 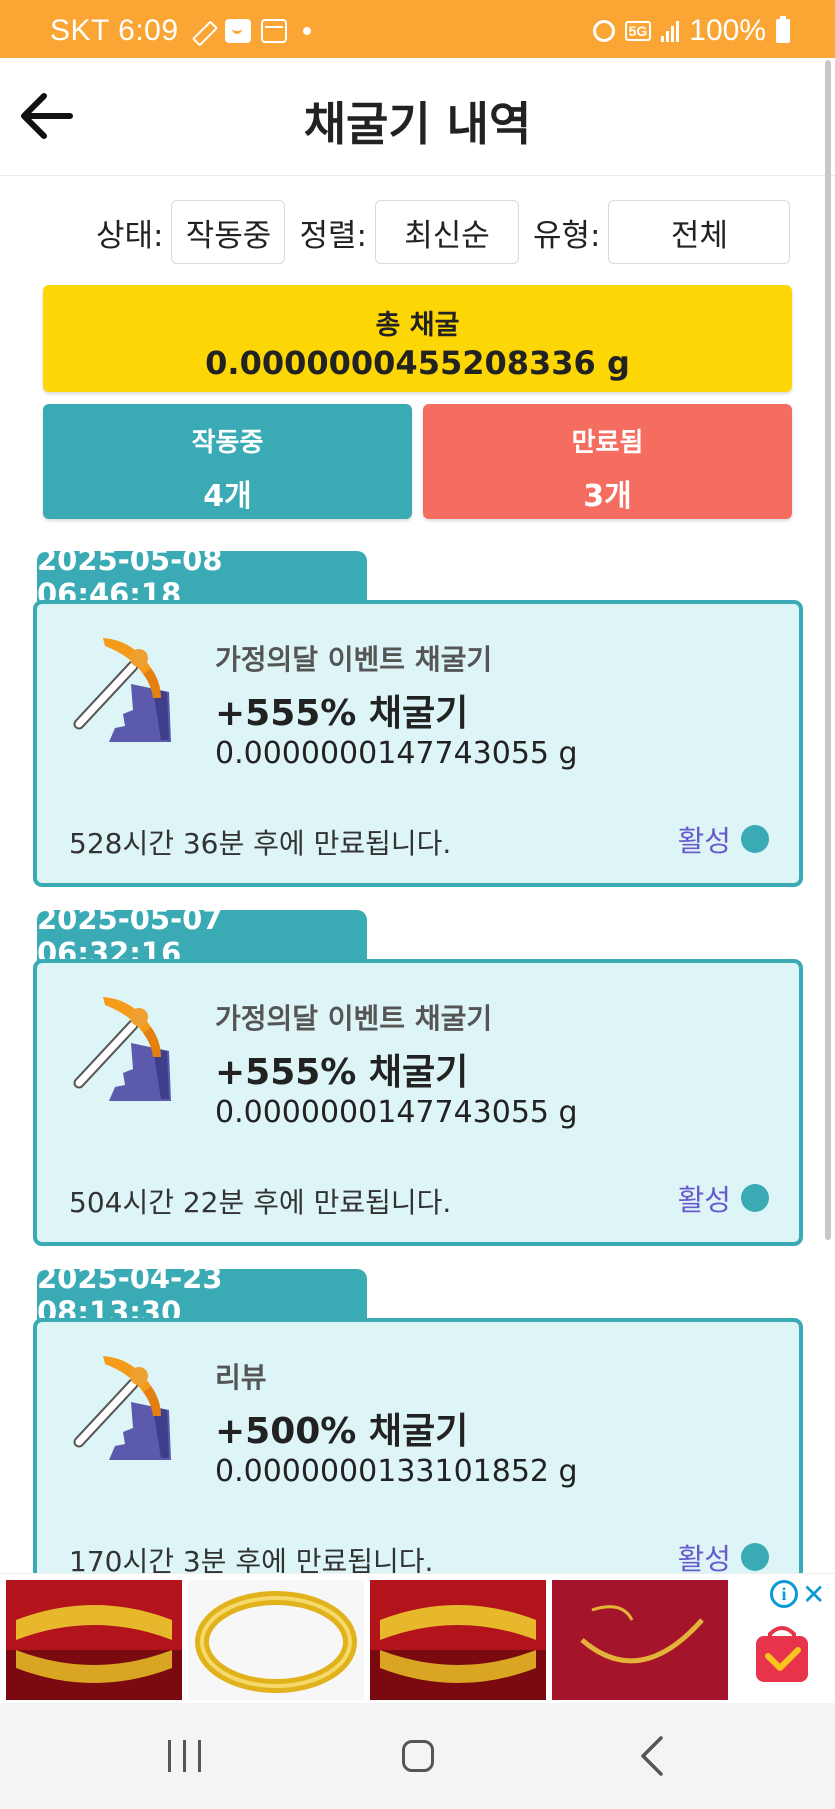 What do you see at coordinates (227, 496) in the screenshot?
I see `active-count: 4개` at bounding box center [227, 496].